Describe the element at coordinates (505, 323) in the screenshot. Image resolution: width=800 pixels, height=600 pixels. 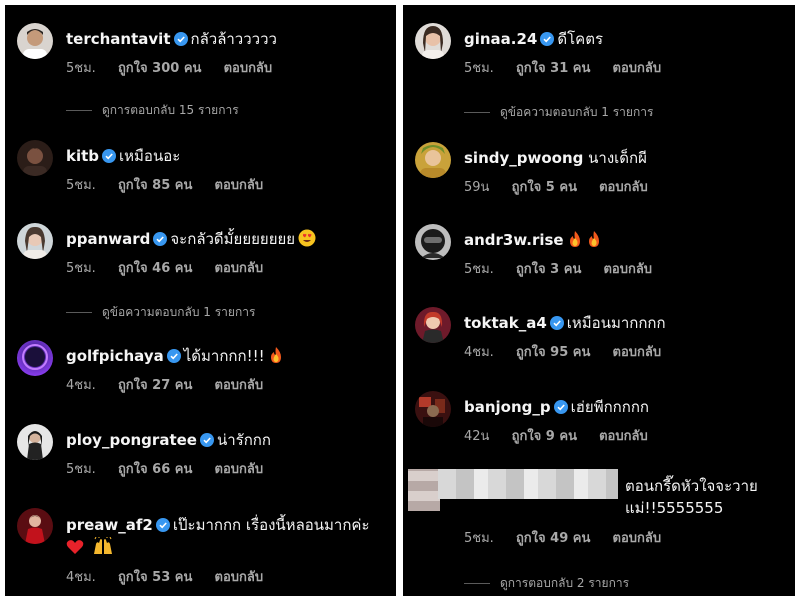
I see `username: toktak_a4` at that location.